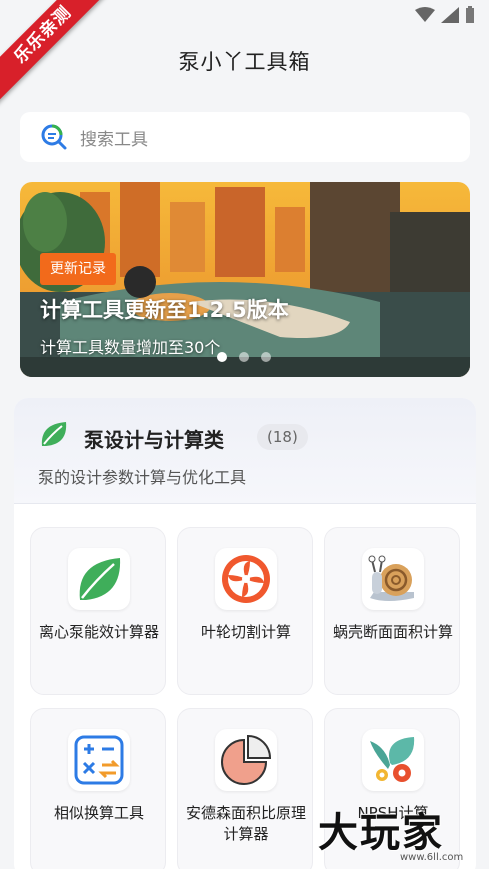  What do you see at coordinates (381, 833) in the screenshot?
I see `watermark-logo: 大玩家` at bounding box center [381, 833].